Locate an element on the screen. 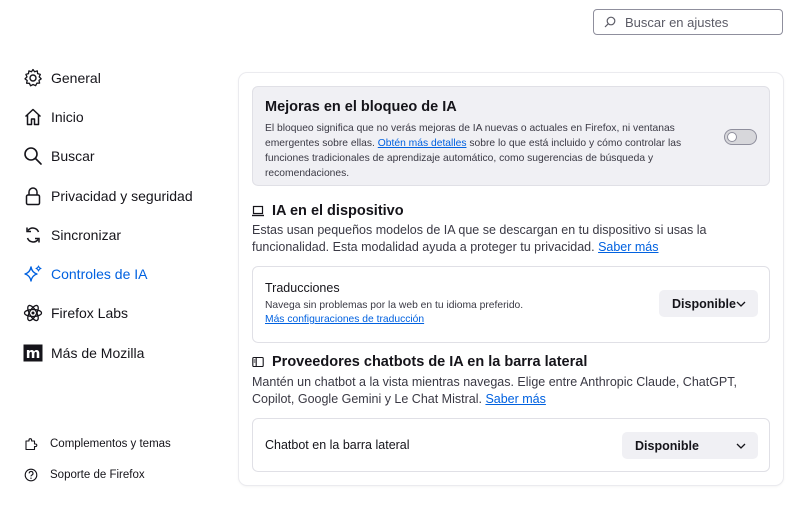 The height and width of the screenshot is (505, 806). puzzle-icon is located at coordinates (31, 444).